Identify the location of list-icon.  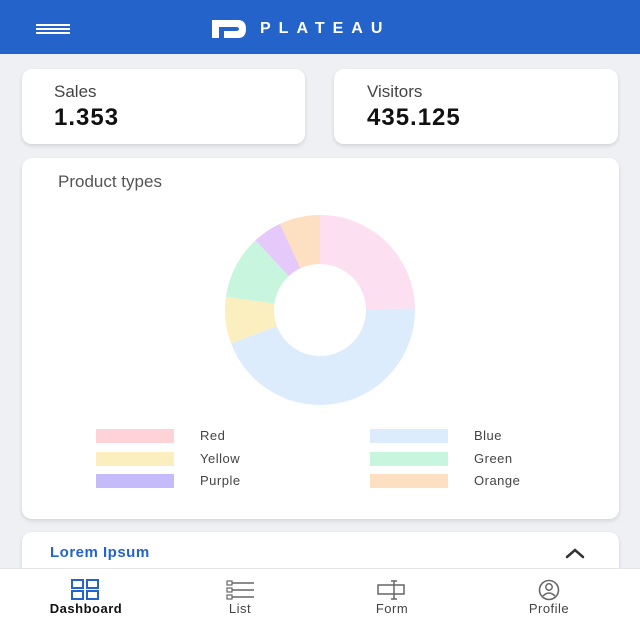
(240, 590).